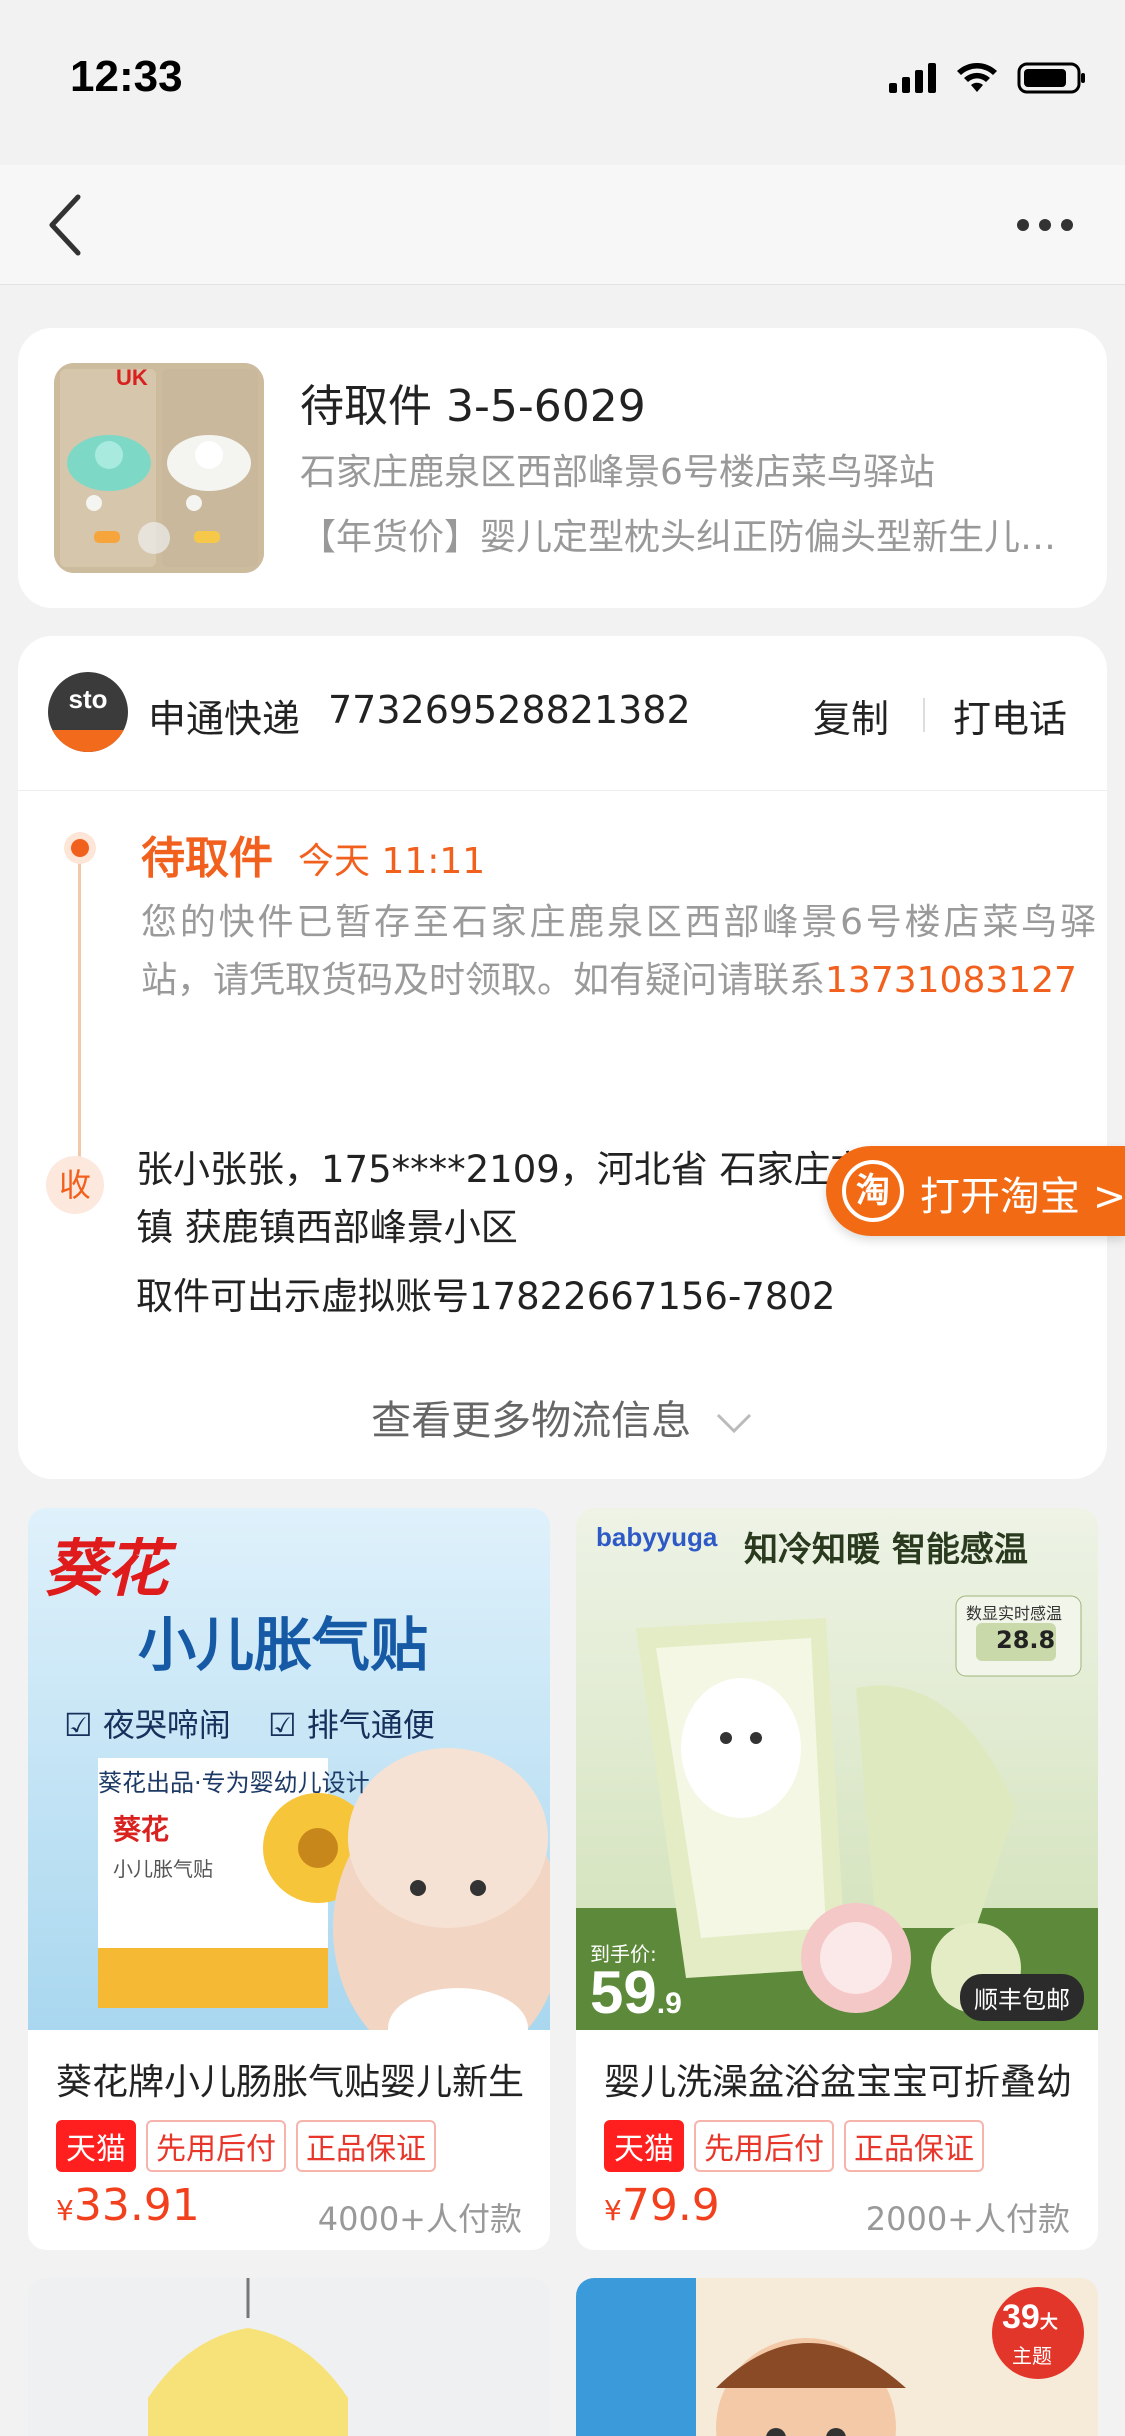 The height and width of the screenshot is (2436, 1125). What do you see at coordinates (636, 1992) in the screenshot?
I see `img2-price: 59.9` at bounding box center [636, 1992].